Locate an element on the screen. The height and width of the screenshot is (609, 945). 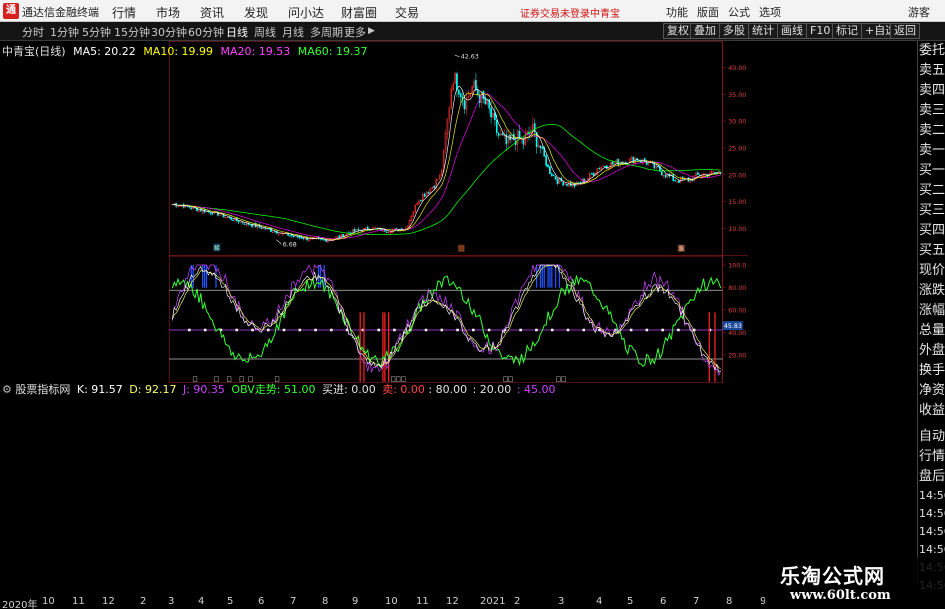
menu-xiaoda: 问小达 is located at coordinates (306, 12).